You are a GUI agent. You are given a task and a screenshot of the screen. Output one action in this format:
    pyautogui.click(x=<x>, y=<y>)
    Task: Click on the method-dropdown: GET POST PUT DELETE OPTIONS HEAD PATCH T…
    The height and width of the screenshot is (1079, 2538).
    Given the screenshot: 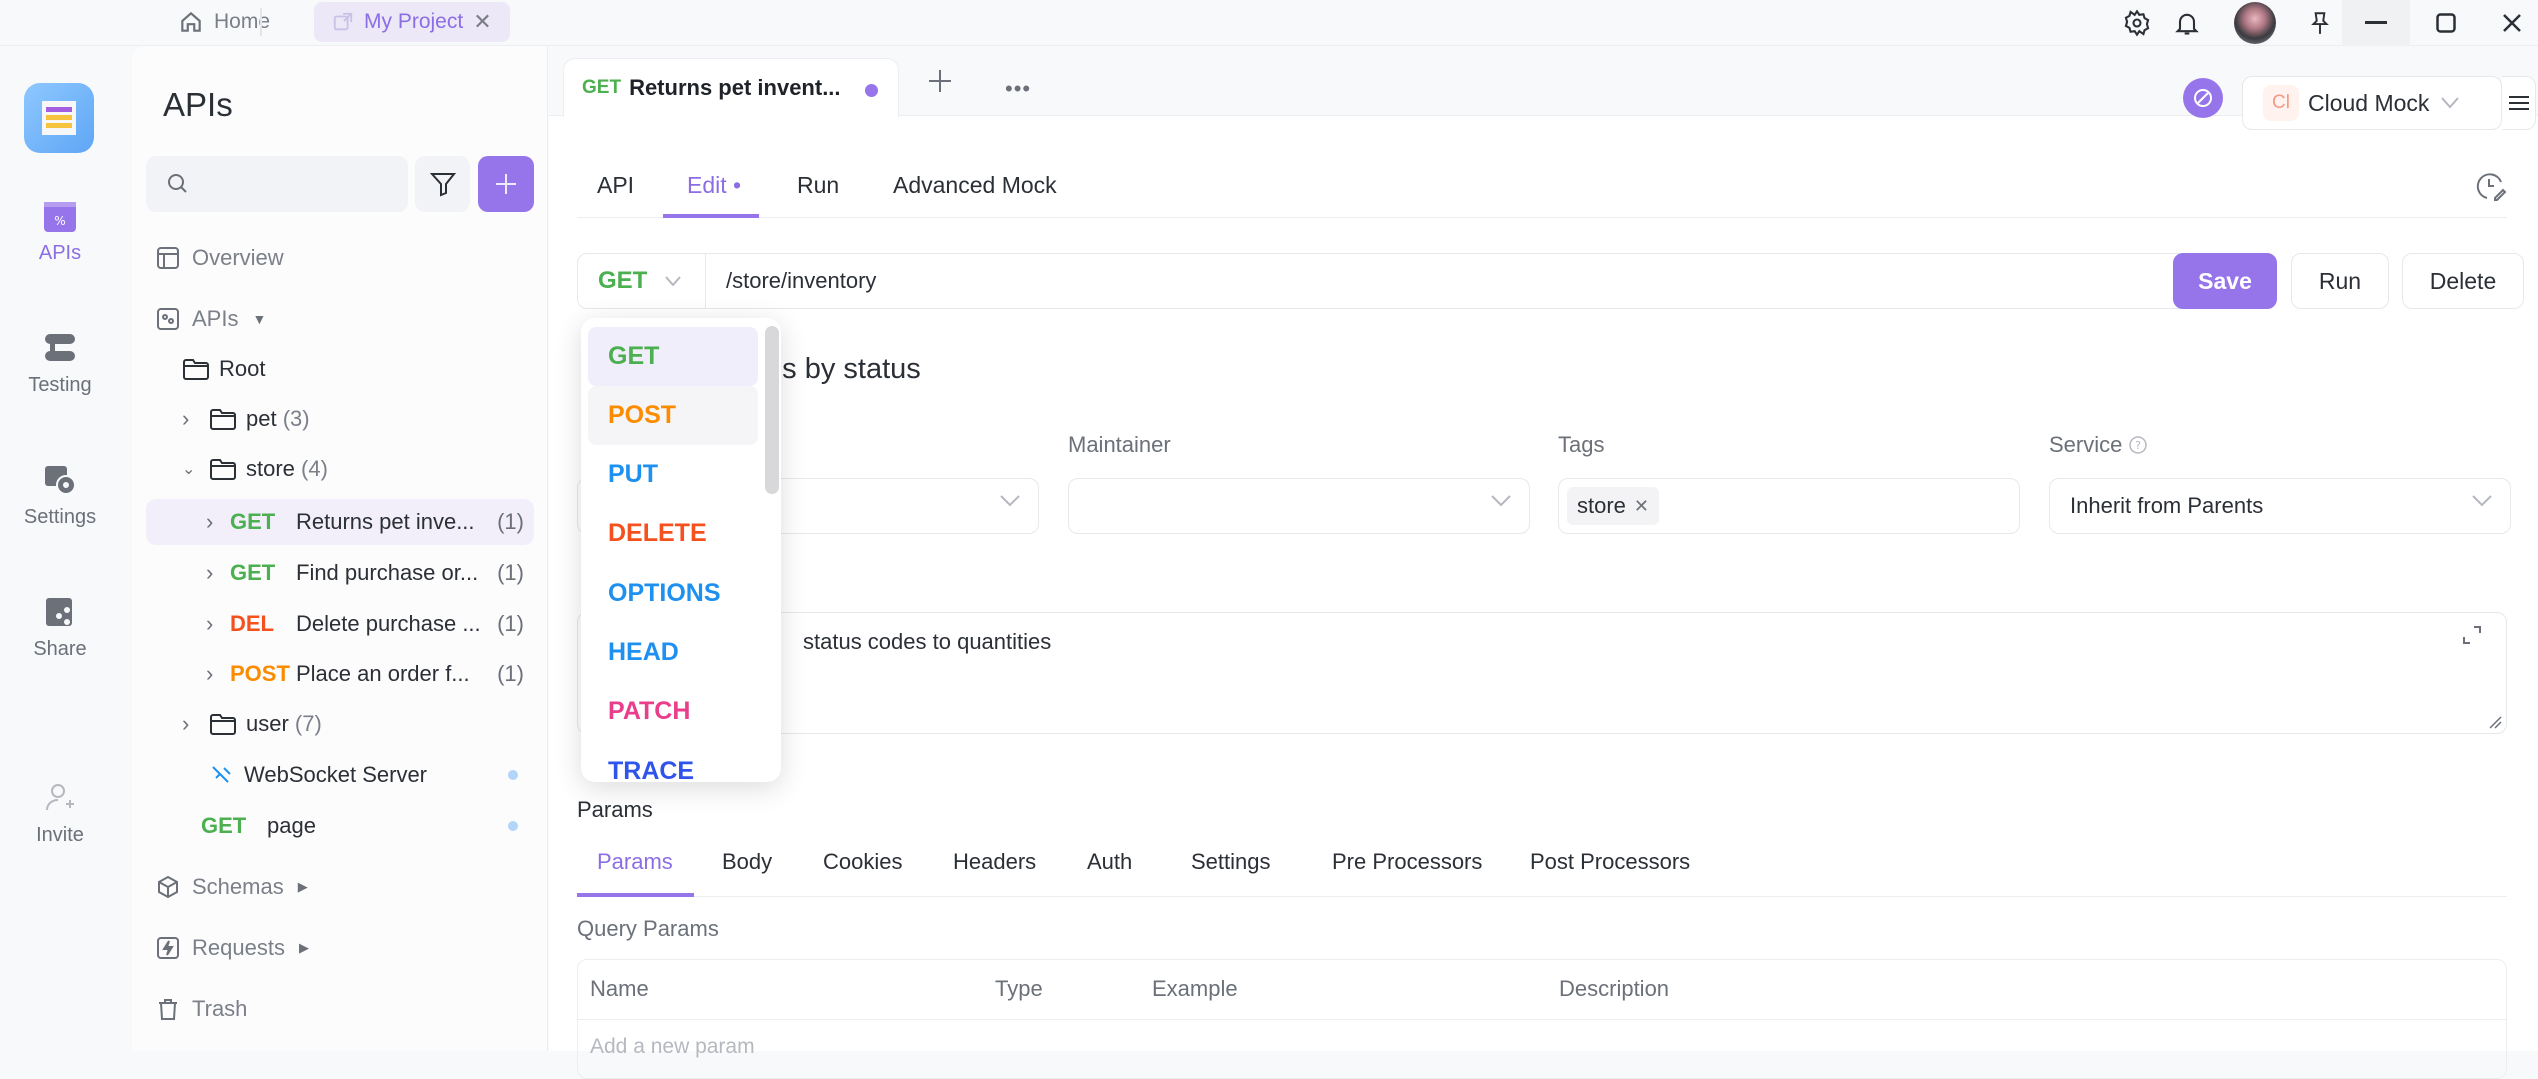 What is the action you would take?
    pyautogui.click(x=681, y=550)
    